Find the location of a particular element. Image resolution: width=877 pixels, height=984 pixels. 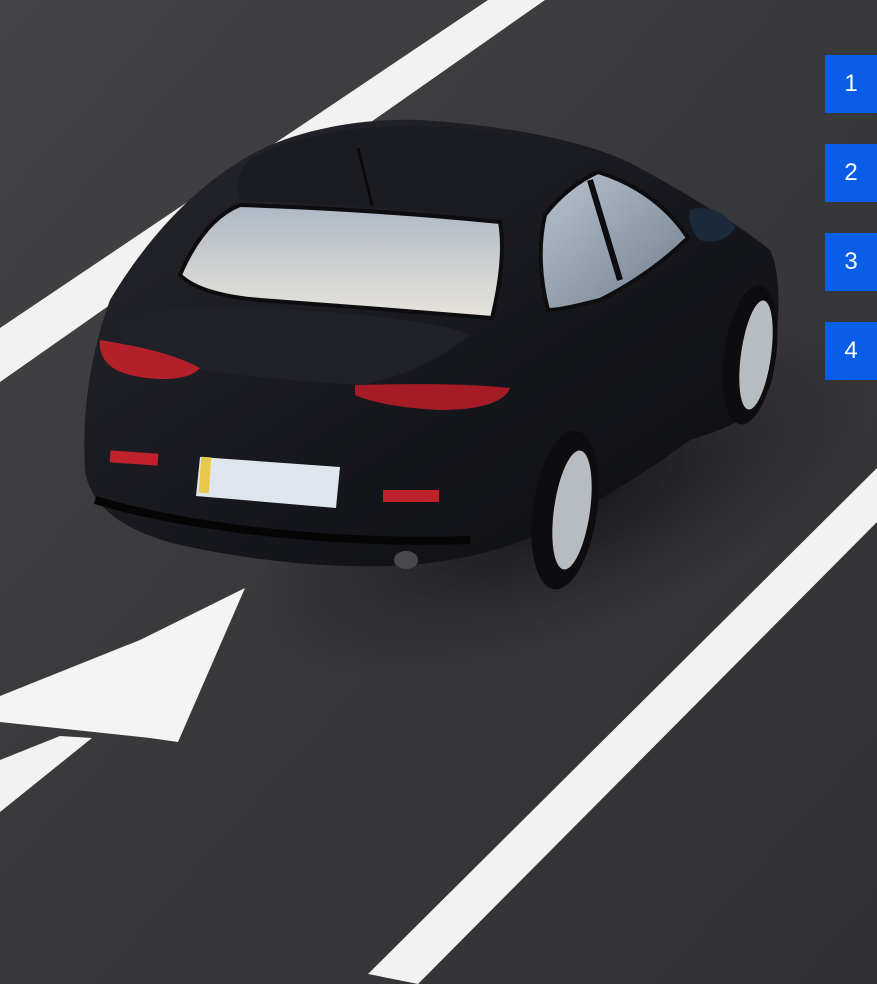

slide-nav-item-3: 3 is located at coordinates (851, 262).